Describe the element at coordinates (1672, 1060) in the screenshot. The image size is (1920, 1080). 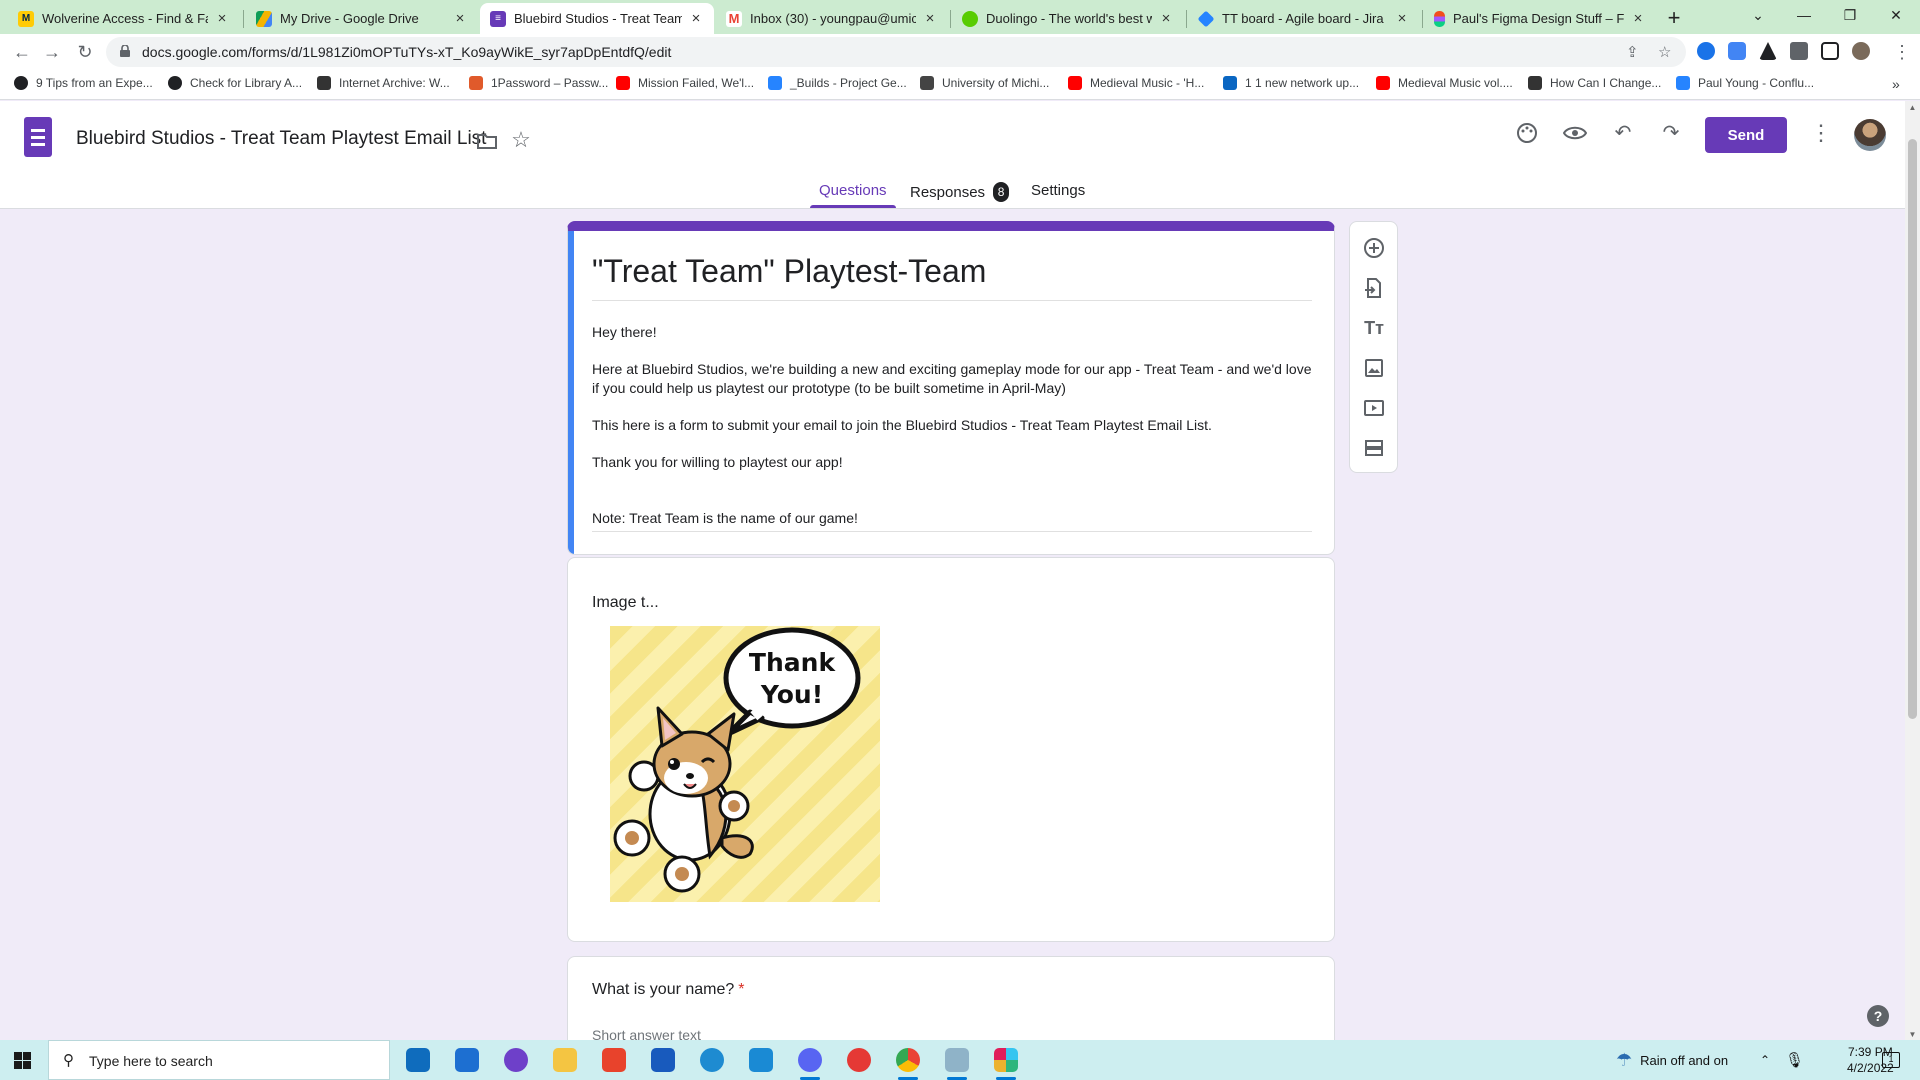
I see `weather-widget: ☂ Rain off and on` at that location.